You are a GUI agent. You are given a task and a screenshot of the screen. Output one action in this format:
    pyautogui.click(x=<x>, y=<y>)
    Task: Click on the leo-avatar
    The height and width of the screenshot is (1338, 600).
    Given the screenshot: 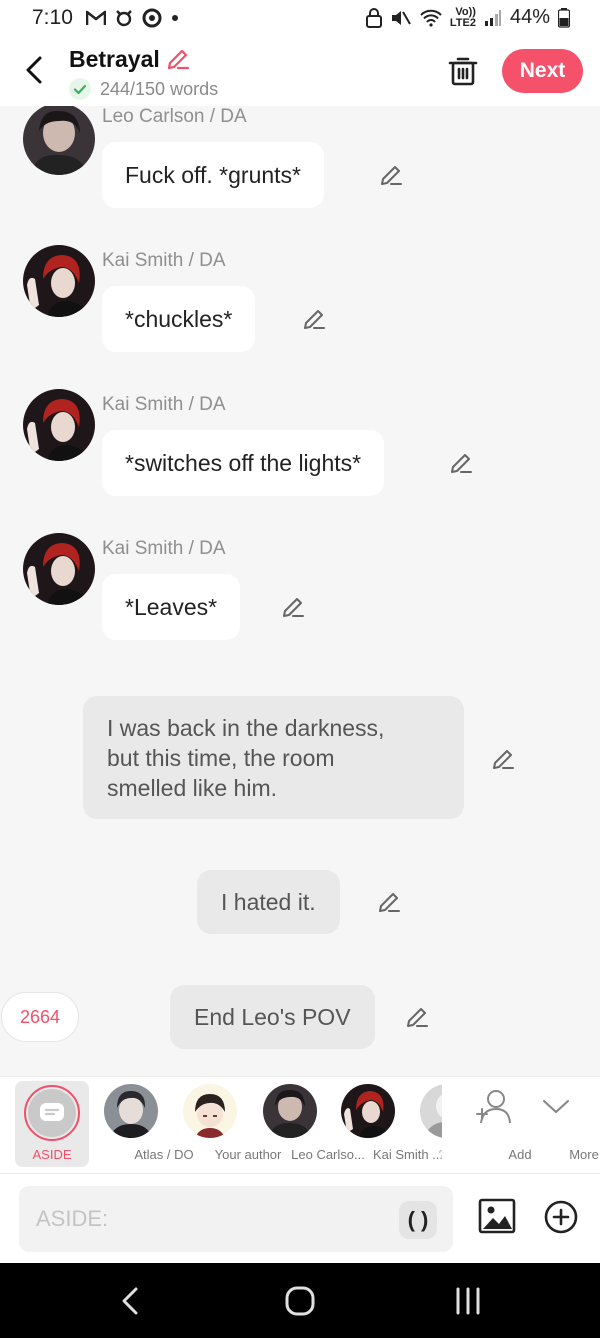 What is the action you would take?
    pyautogui.click(x=290, y=1111)
    